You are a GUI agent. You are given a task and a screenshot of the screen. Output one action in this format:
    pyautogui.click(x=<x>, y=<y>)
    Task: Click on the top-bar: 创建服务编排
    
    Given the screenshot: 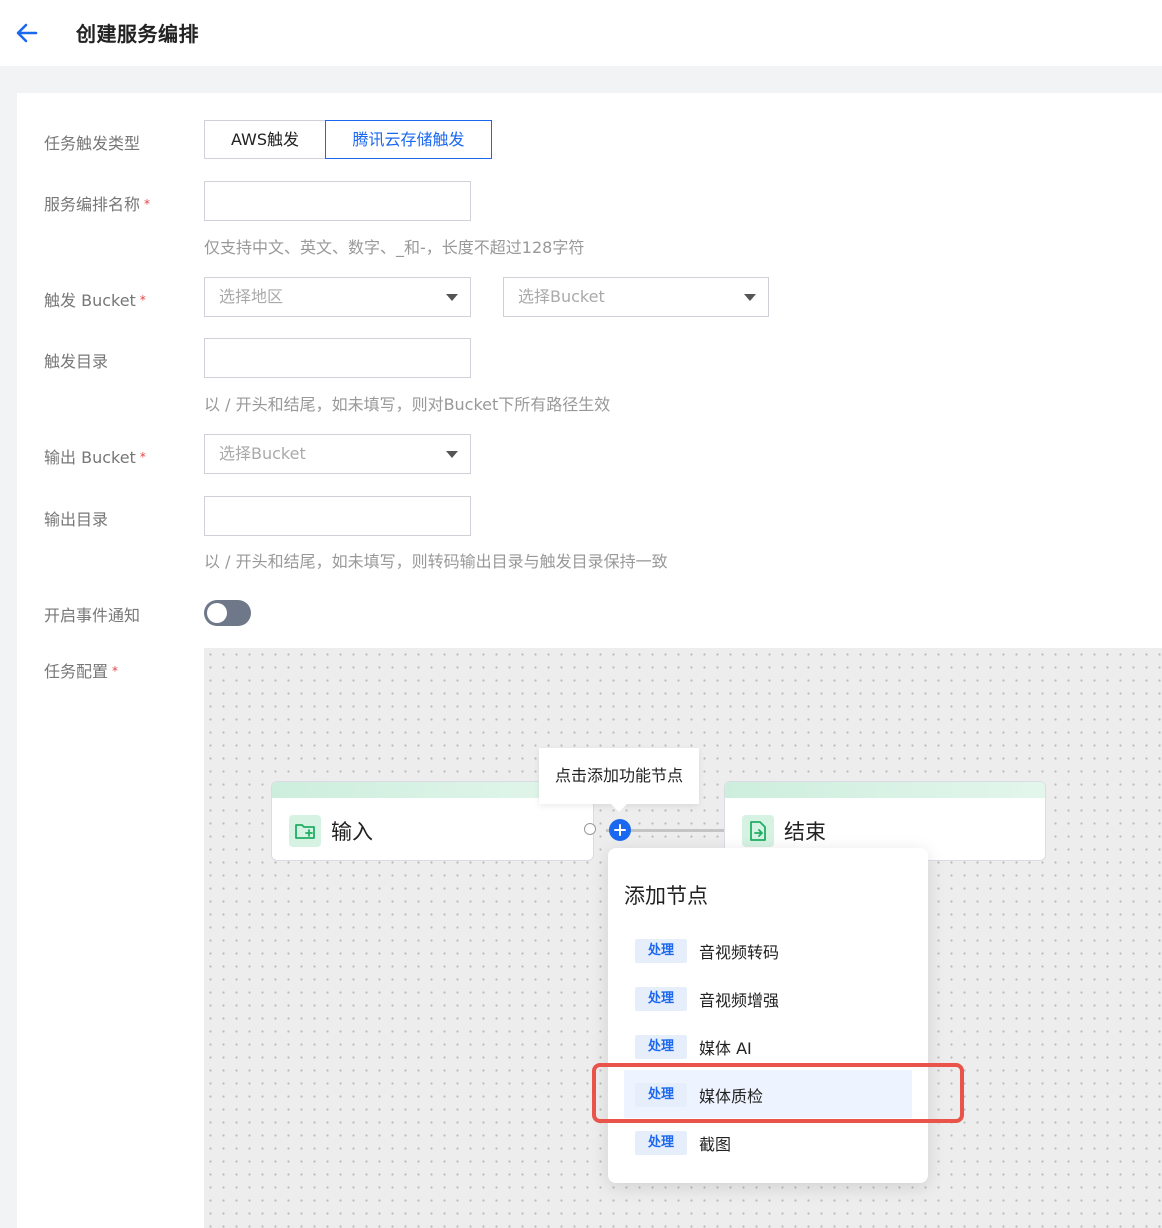 What is the action you would take?
    pyautogui.click(x=581, y=33)
    